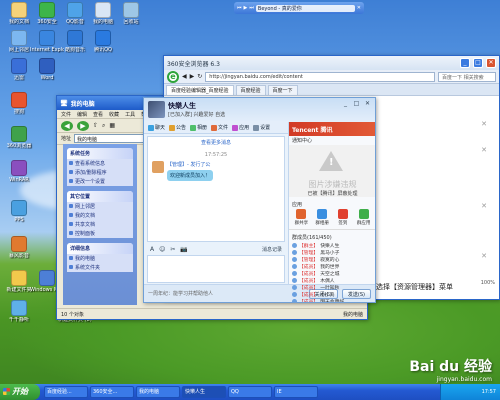 The height and width of the screenshot is (400, 500). I want to click on taskbar-task: 快樂人生, so click(204, 392).